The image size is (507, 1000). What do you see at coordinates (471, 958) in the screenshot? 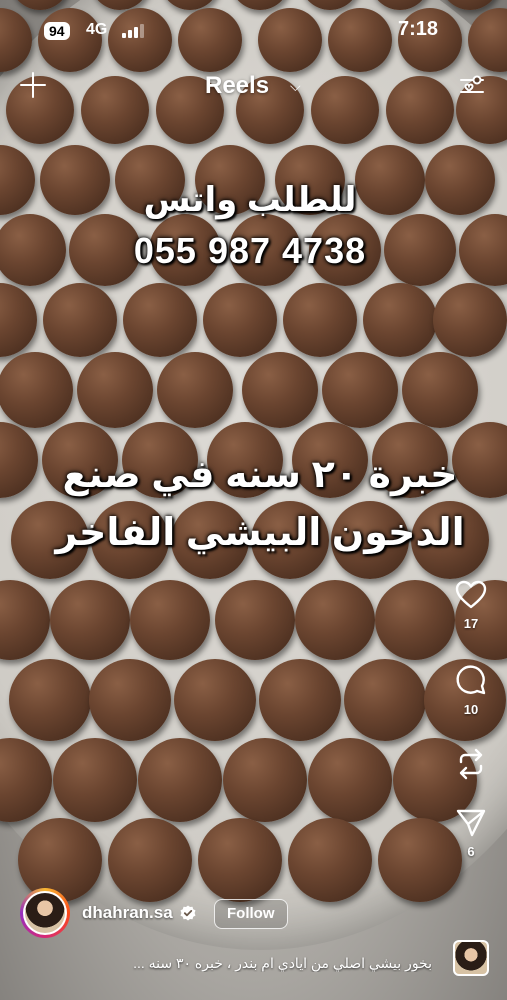
I see `audio-thumbnail` at bounding box center [471, 958].